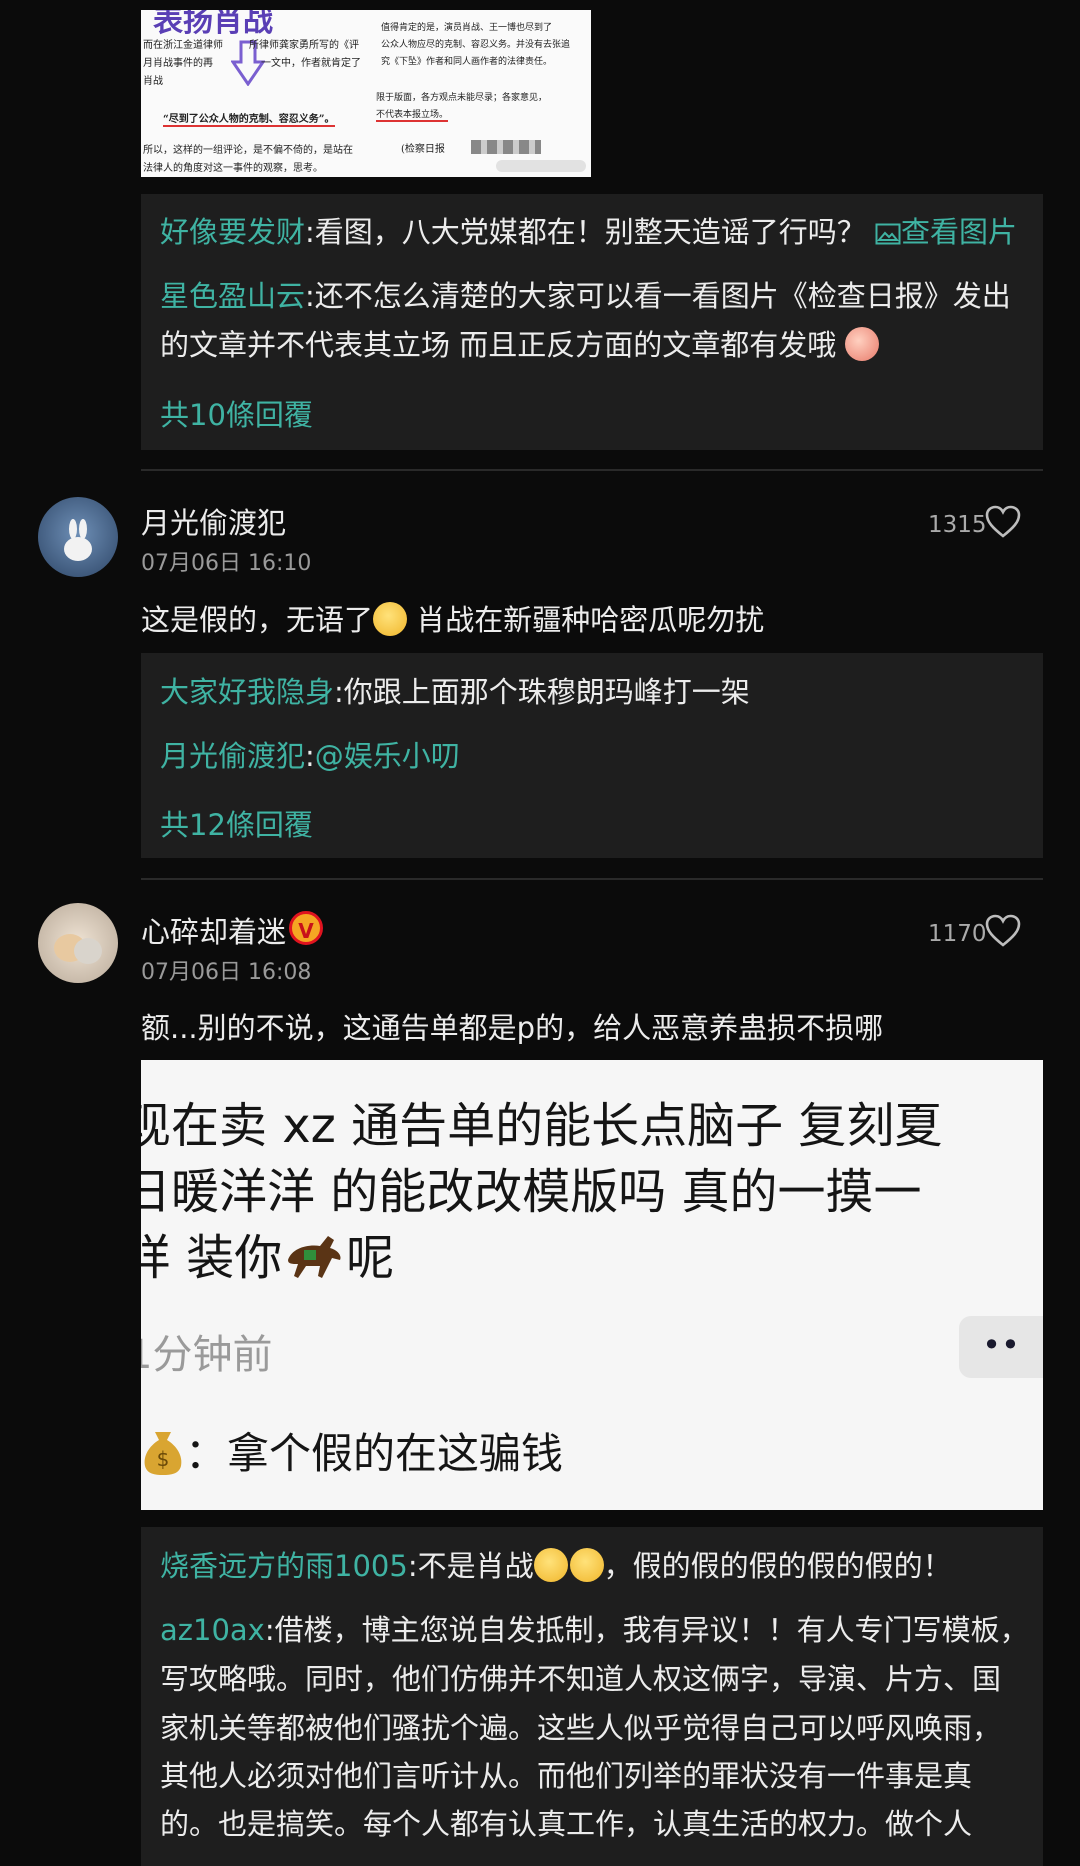  I want to click on reply-item: 好像要发财:看图，八大党媒都在！别整天造谣了行吗？ 查看图片, so click(595, 232).